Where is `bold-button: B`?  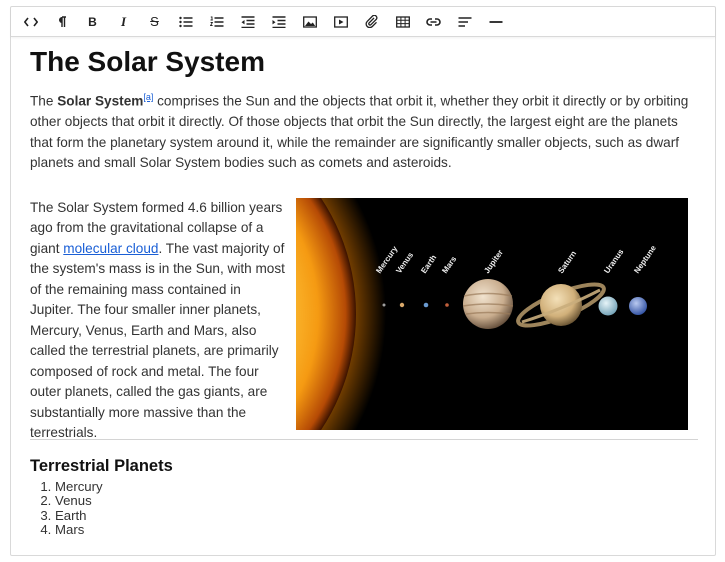
bold-button: B is located at coordinates (92, 22).